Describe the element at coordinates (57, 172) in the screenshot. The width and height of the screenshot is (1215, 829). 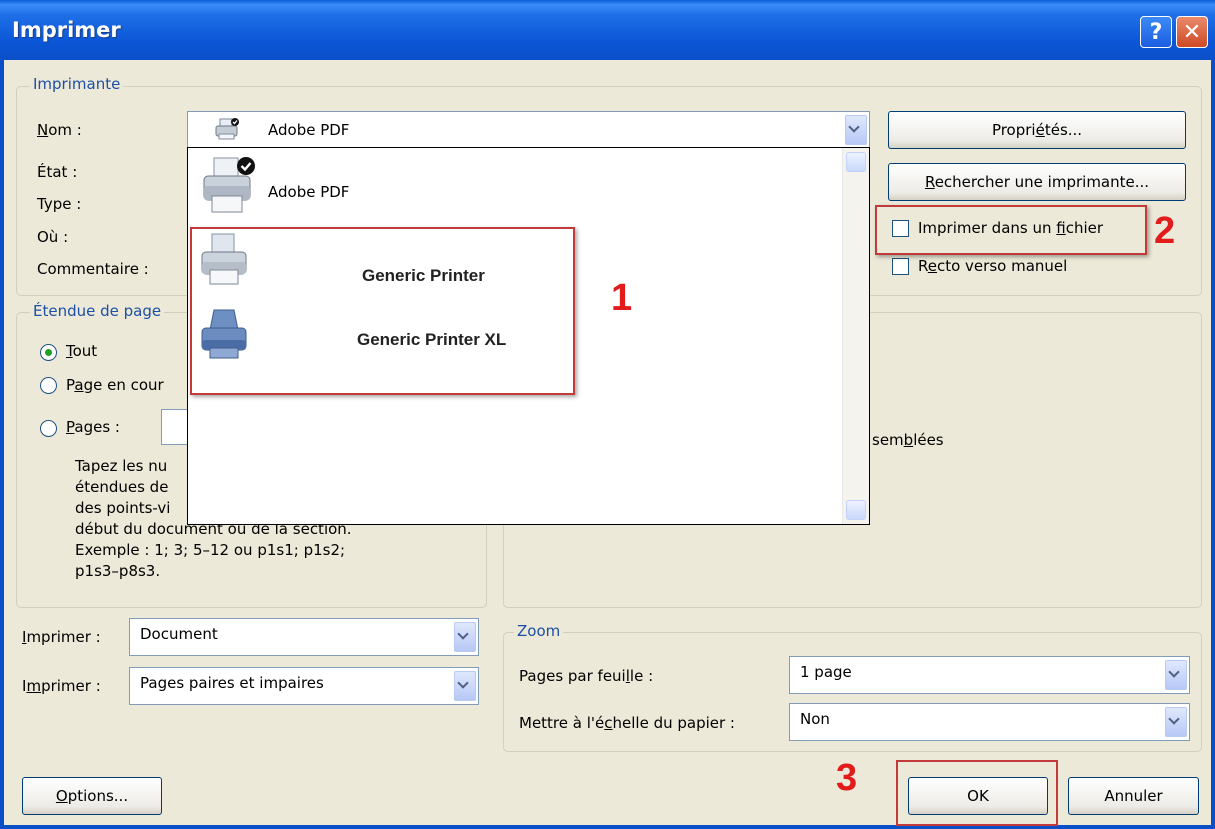
I see `status-label: État :` at that location.